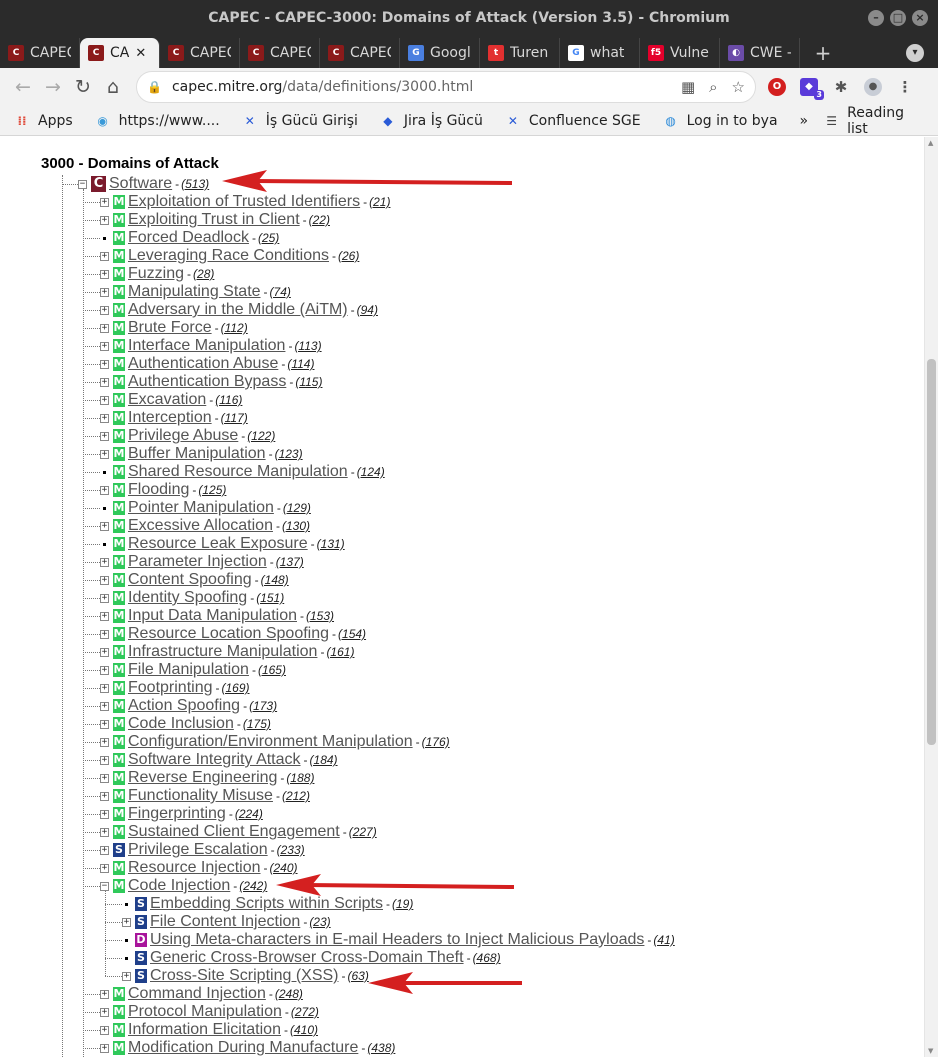  I want to click on tree-row: M Pointer Manipulation - (129), so click(205, 508).